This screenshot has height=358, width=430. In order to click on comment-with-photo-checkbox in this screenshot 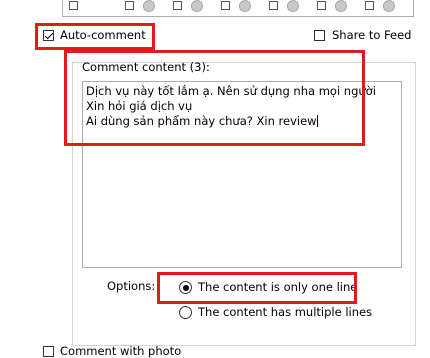, I will do `click(48, 351)`.